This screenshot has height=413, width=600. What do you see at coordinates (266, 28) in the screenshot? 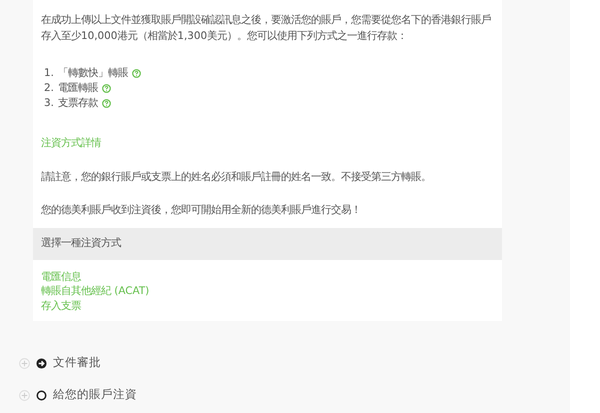
I see `intro-paragraph: 在成功上傳以上文件並獲取賬戶開設確認訊息之後，要激活您的賬戶，您需要從您名下的香港銀行賬戶存入至少10,000港元（相當於1,300美元）。您可以使用下列方式之一進行存款：` at bounding box center [266, 28].